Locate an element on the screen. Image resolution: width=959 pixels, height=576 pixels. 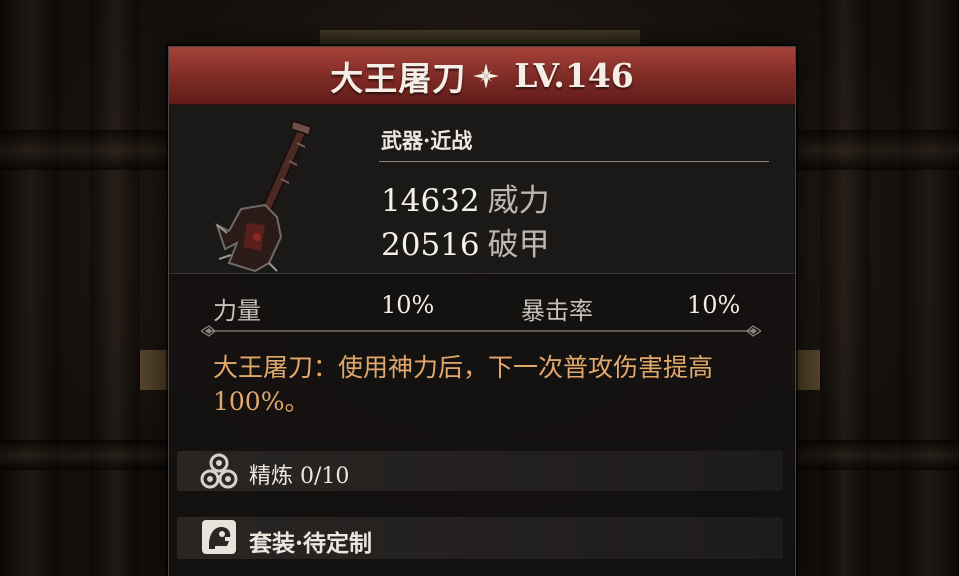
item-title-bar: 大王屠刀 LV.146 is located at coordinates (482, 76).